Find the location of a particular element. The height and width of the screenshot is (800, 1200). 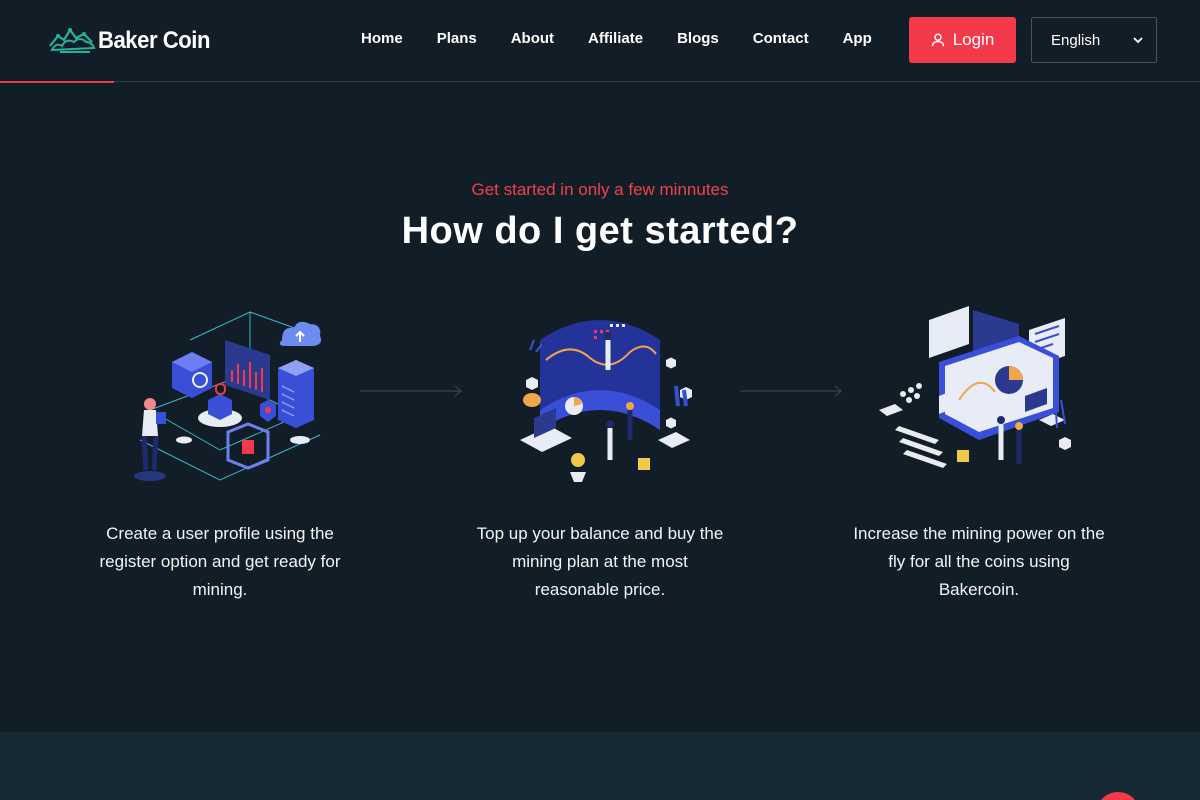

header-accent-line is located at coordinates (57, 82).